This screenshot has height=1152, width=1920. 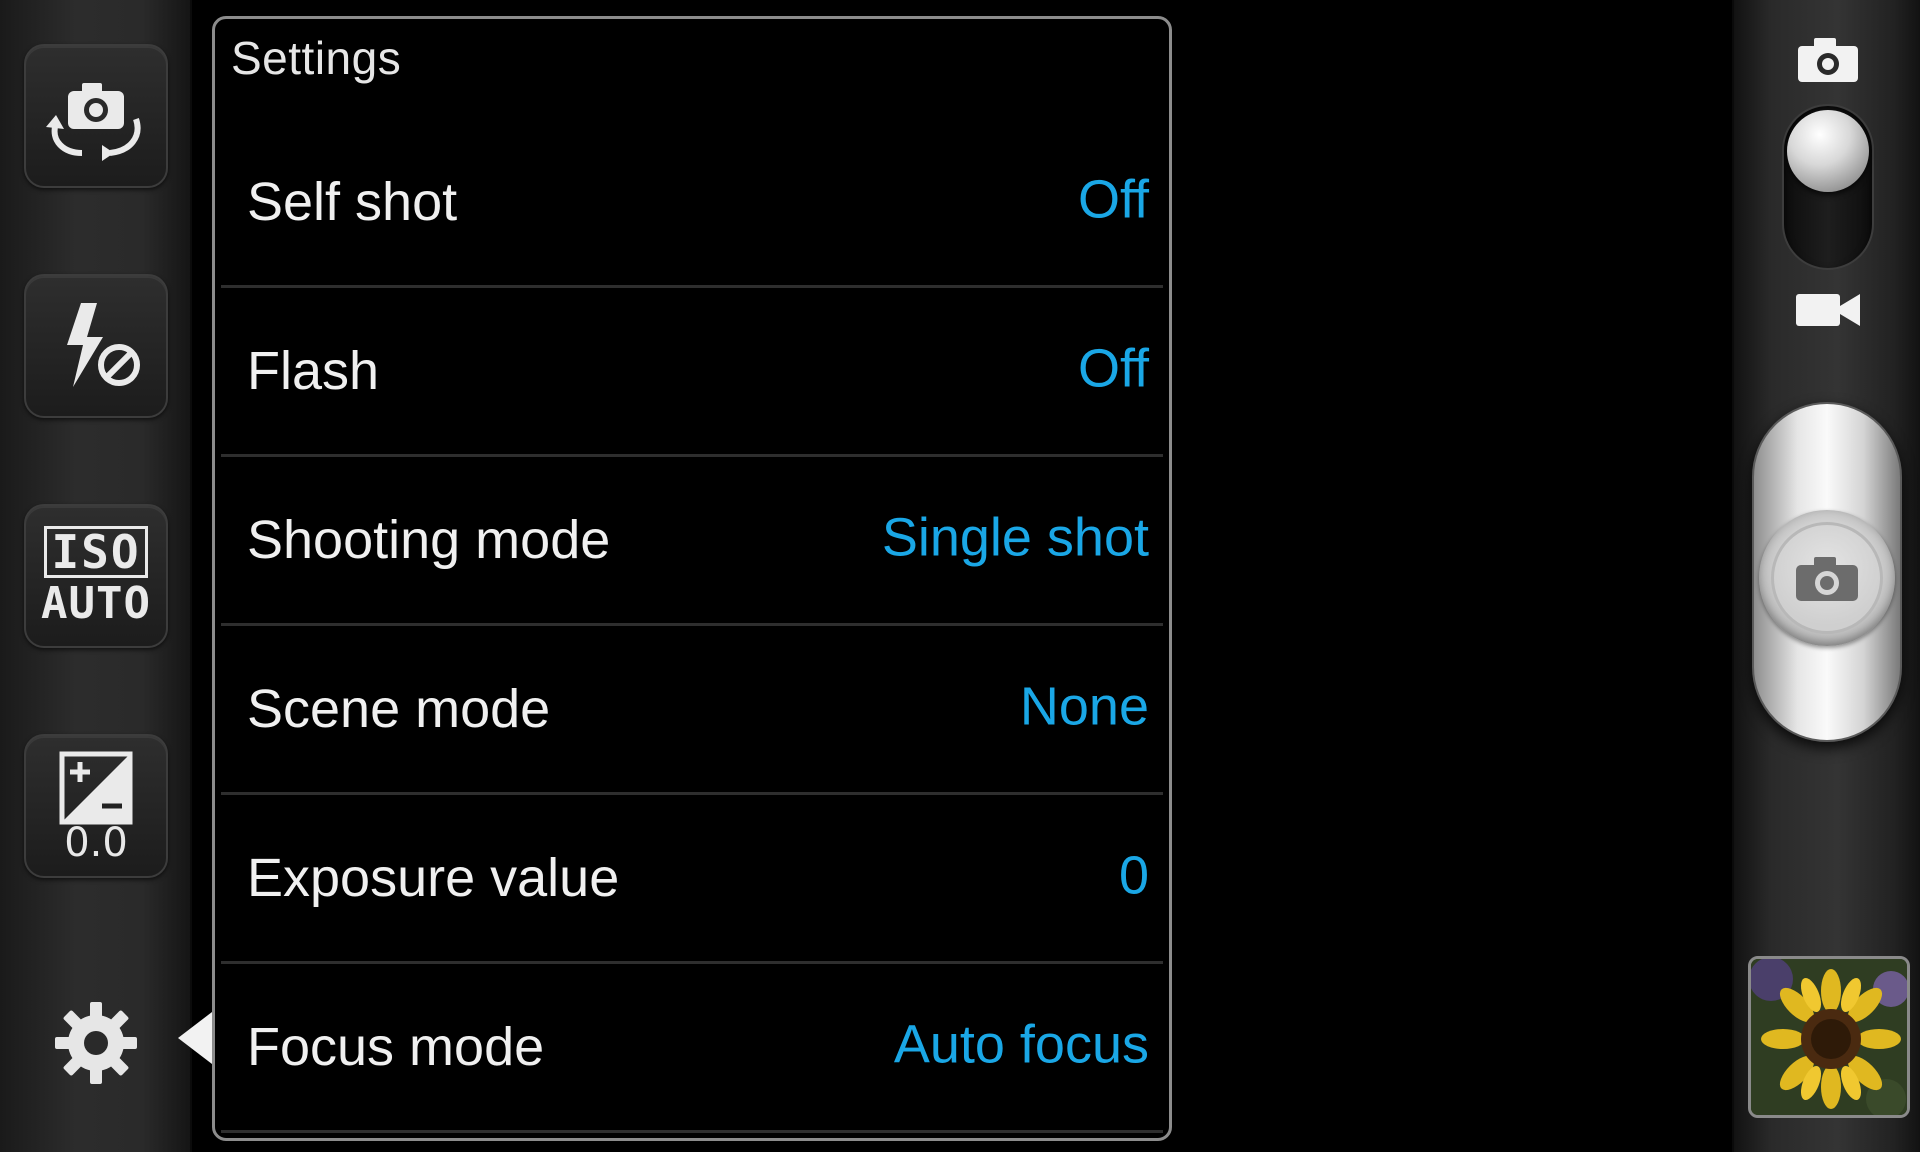 I want to click on setting-value: None, so click(x=1084, y=706).